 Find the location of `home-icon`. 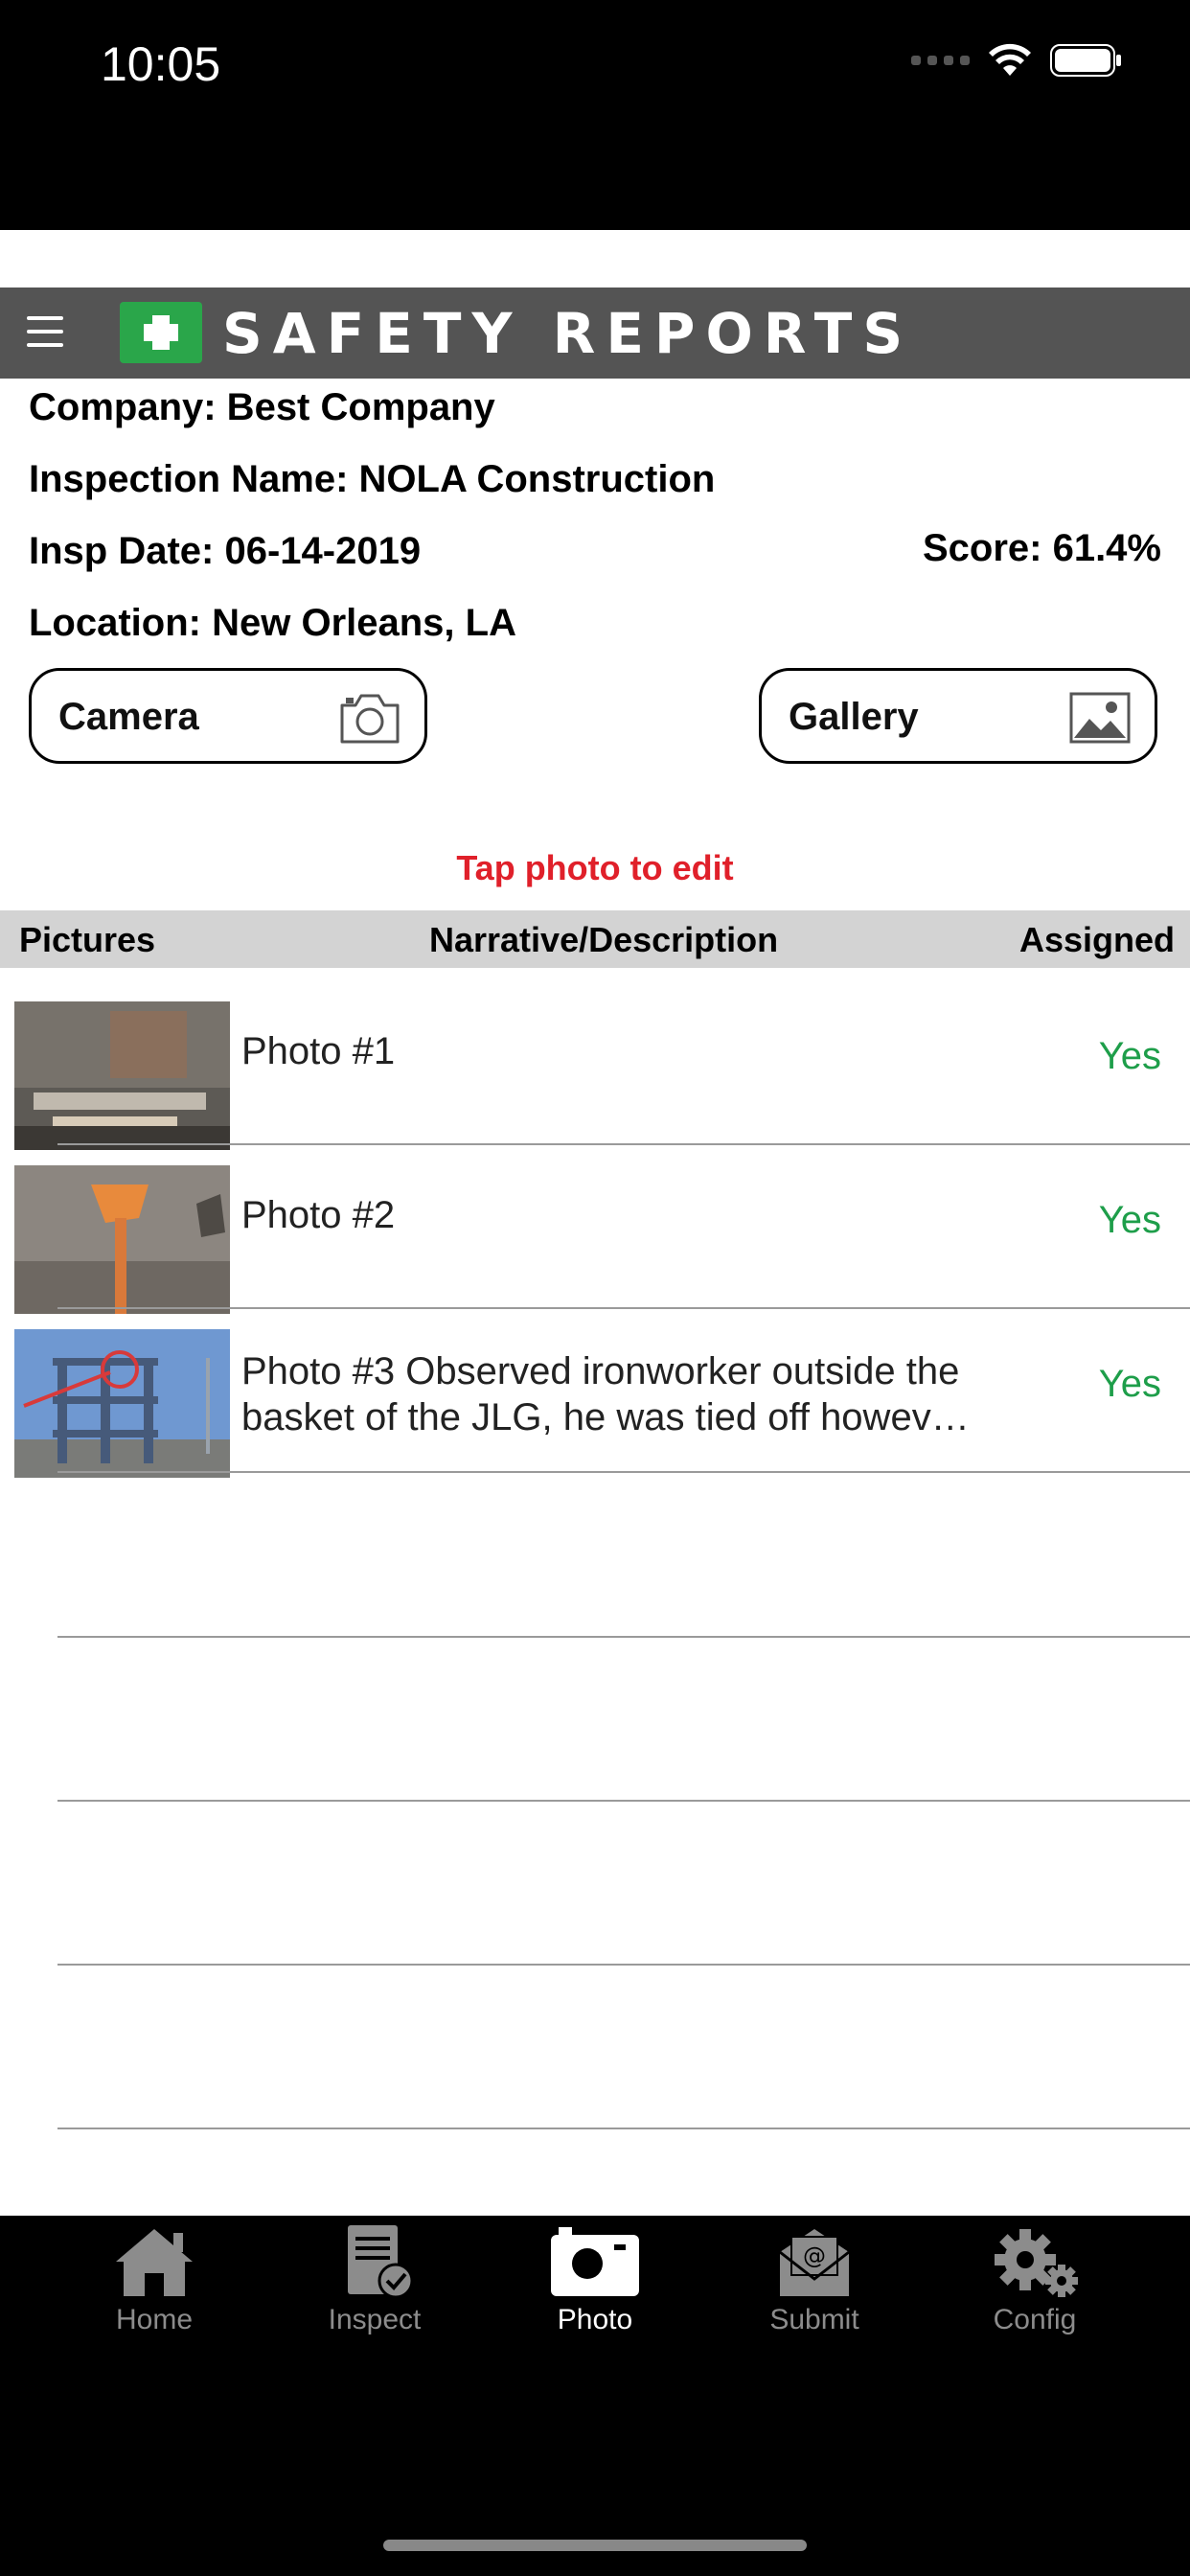

home-icon is located at coordinates (155, 2262).